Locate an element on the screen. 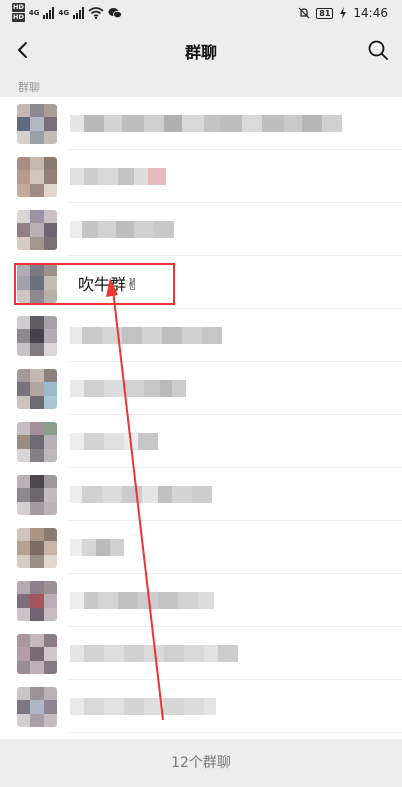 This screenshot has width=402, height=787. network-label-2: 4G is located at coordinates (64, 12).